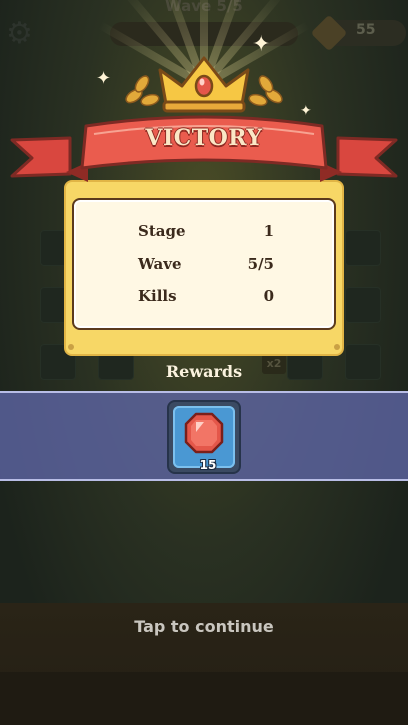  What do you see at coordinates (366, 30) in the screenshot?
I see `currency-value: 55` at bounding box center [366, 30].